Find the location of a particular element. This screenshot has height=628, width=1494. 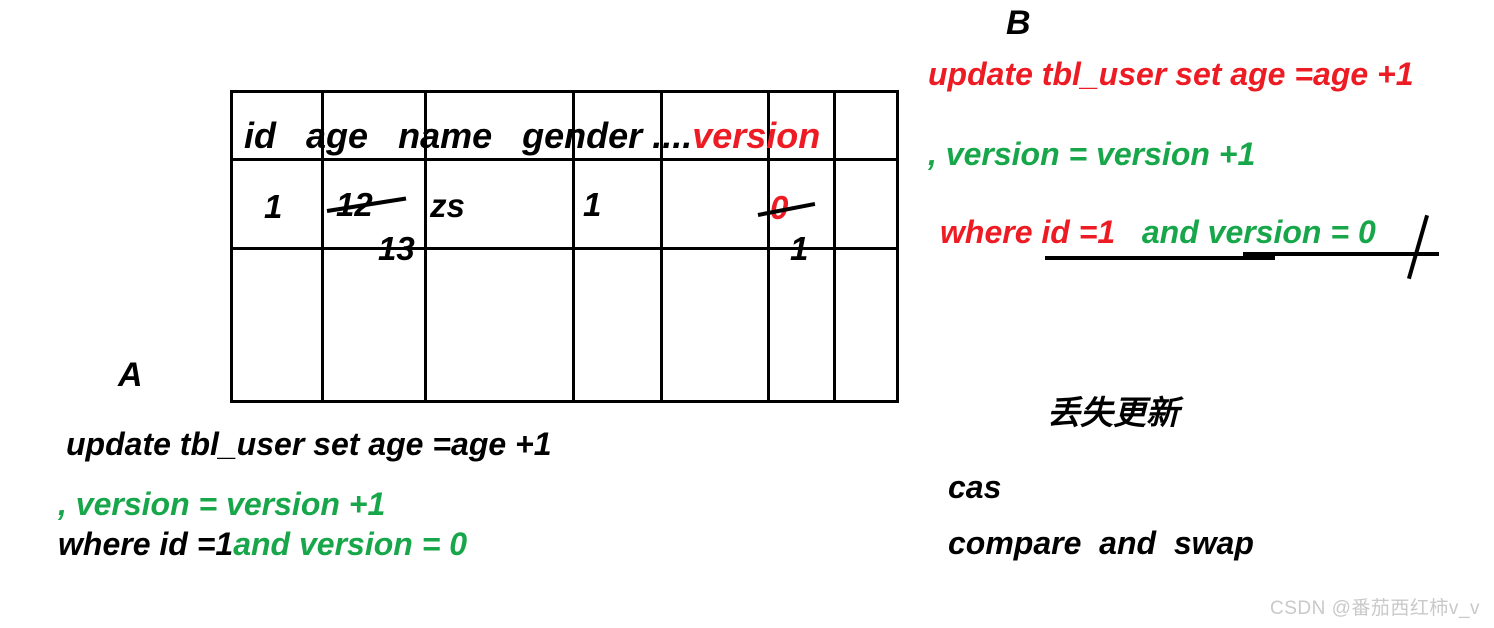

block-a-line1: update tbl_user set age =age +1 is located at coordinates (309, 444).